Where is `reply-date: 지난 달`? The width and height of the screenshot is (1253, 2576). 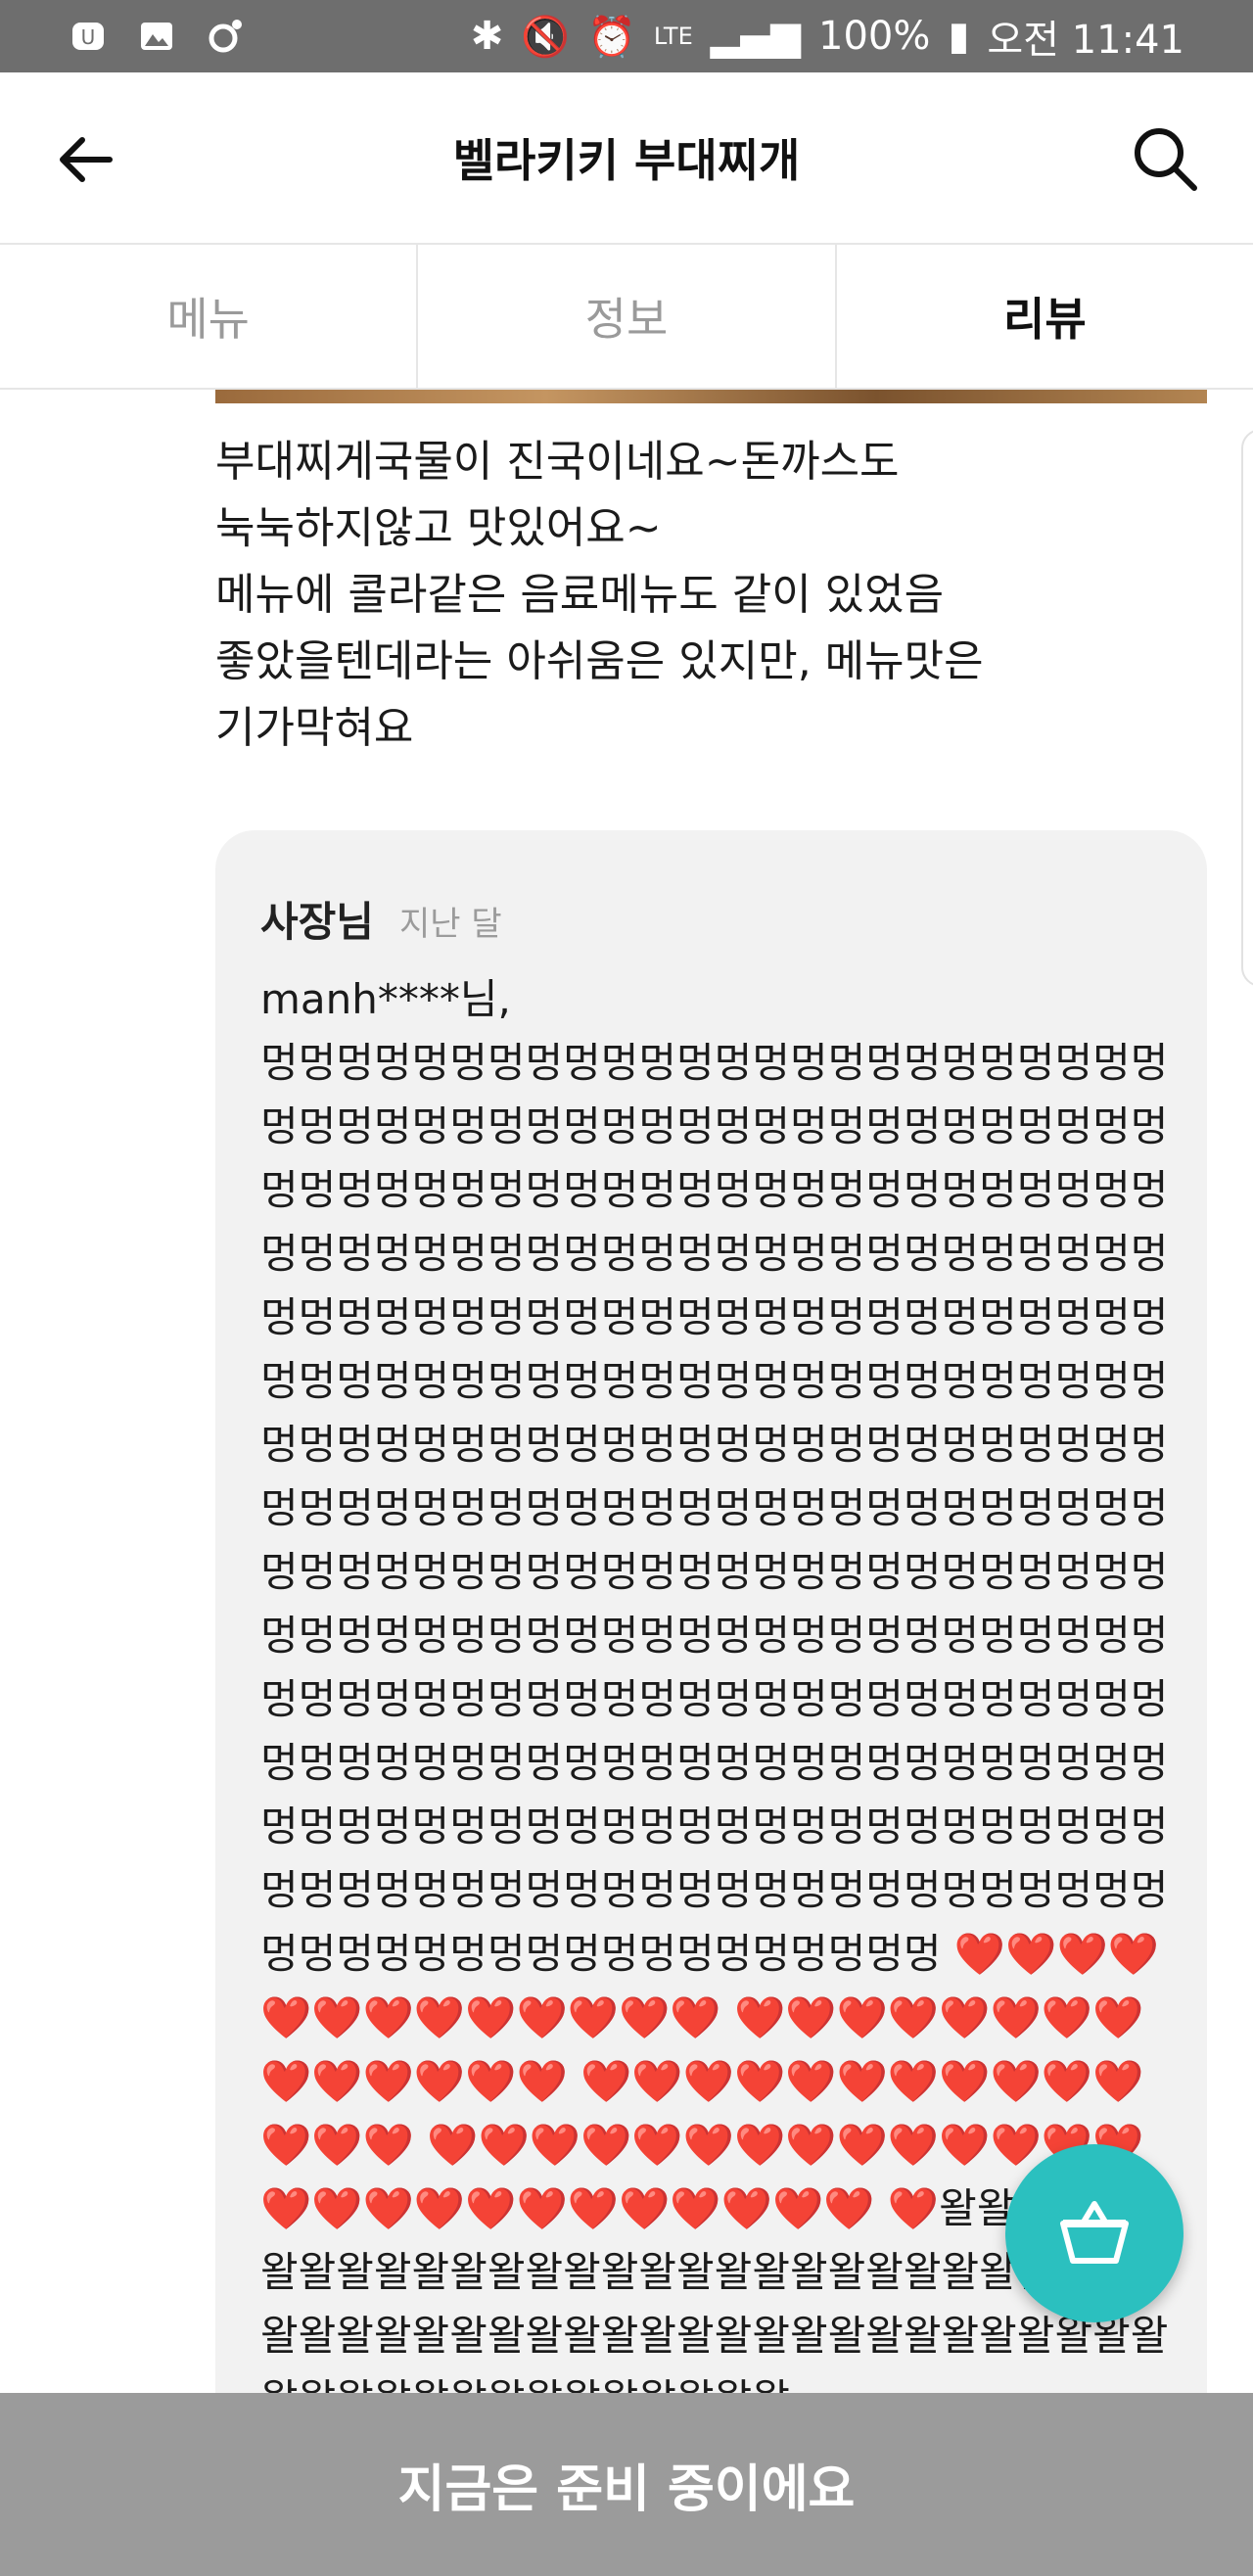 reply-date: 지난 달 is located at coordinates (450, 925).